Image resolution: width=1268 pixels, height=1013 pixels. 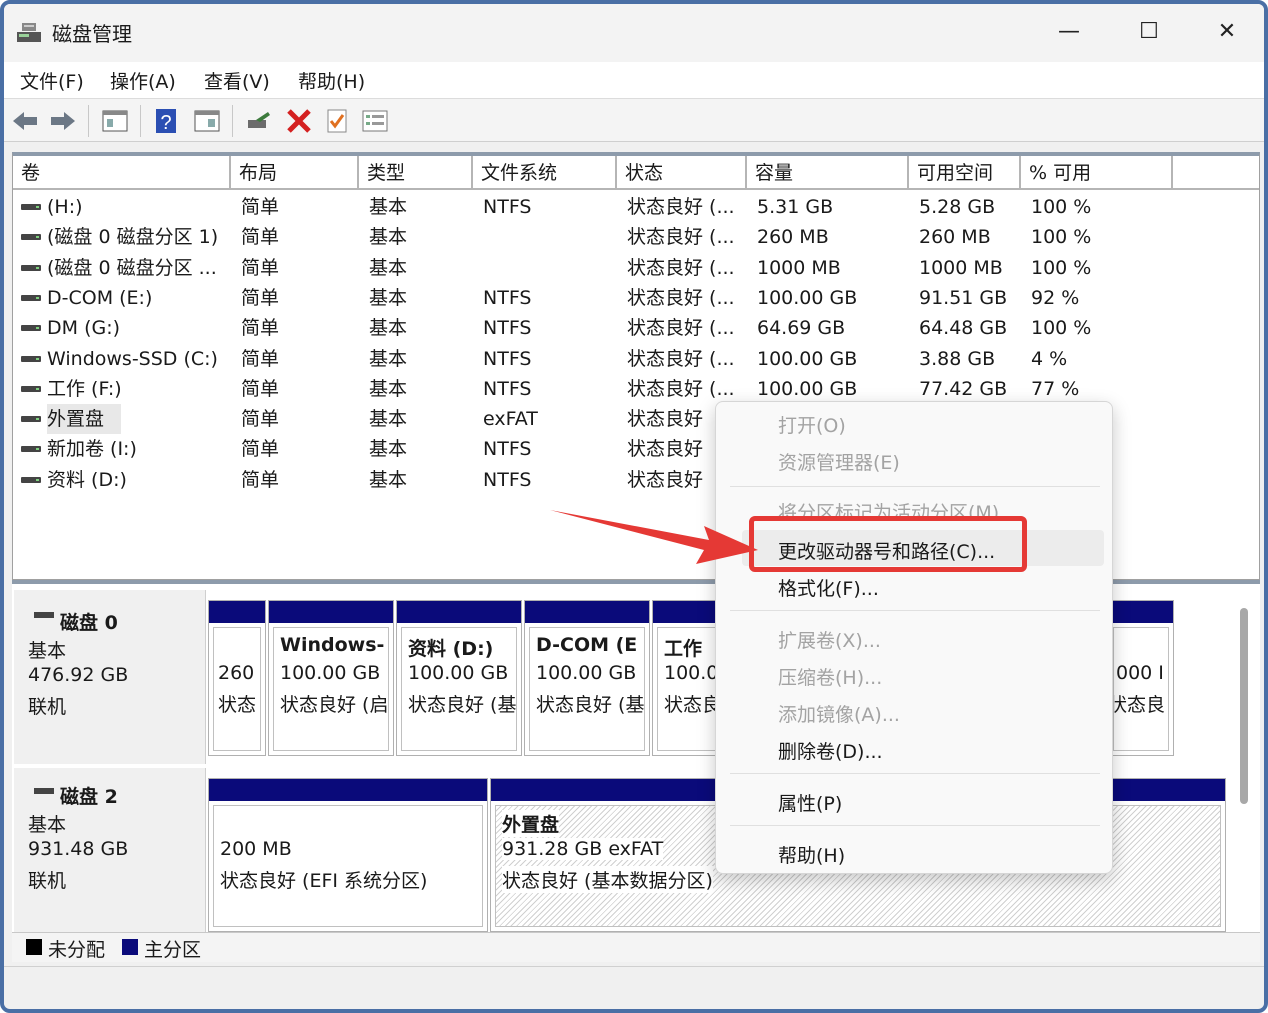 I want to click on menu-action: 操作(A), so click(x=143, y=80).